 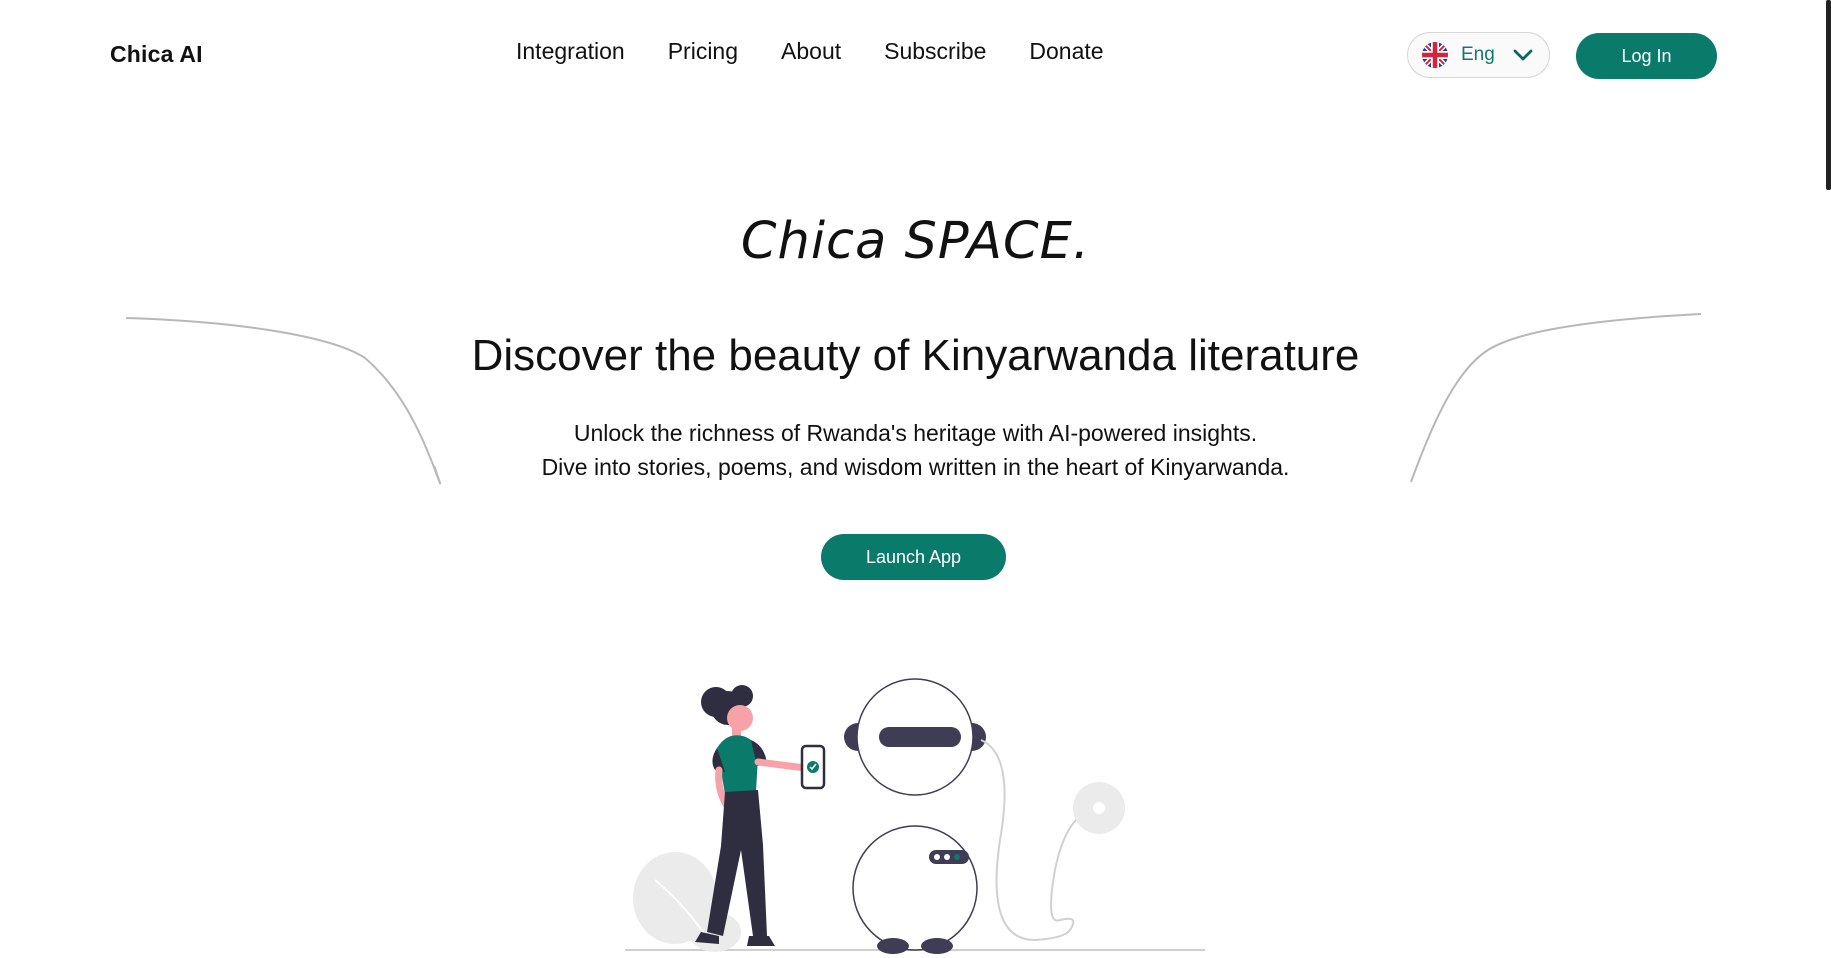 I want to click on login-button: Log In, so click(x=1646, y=56).